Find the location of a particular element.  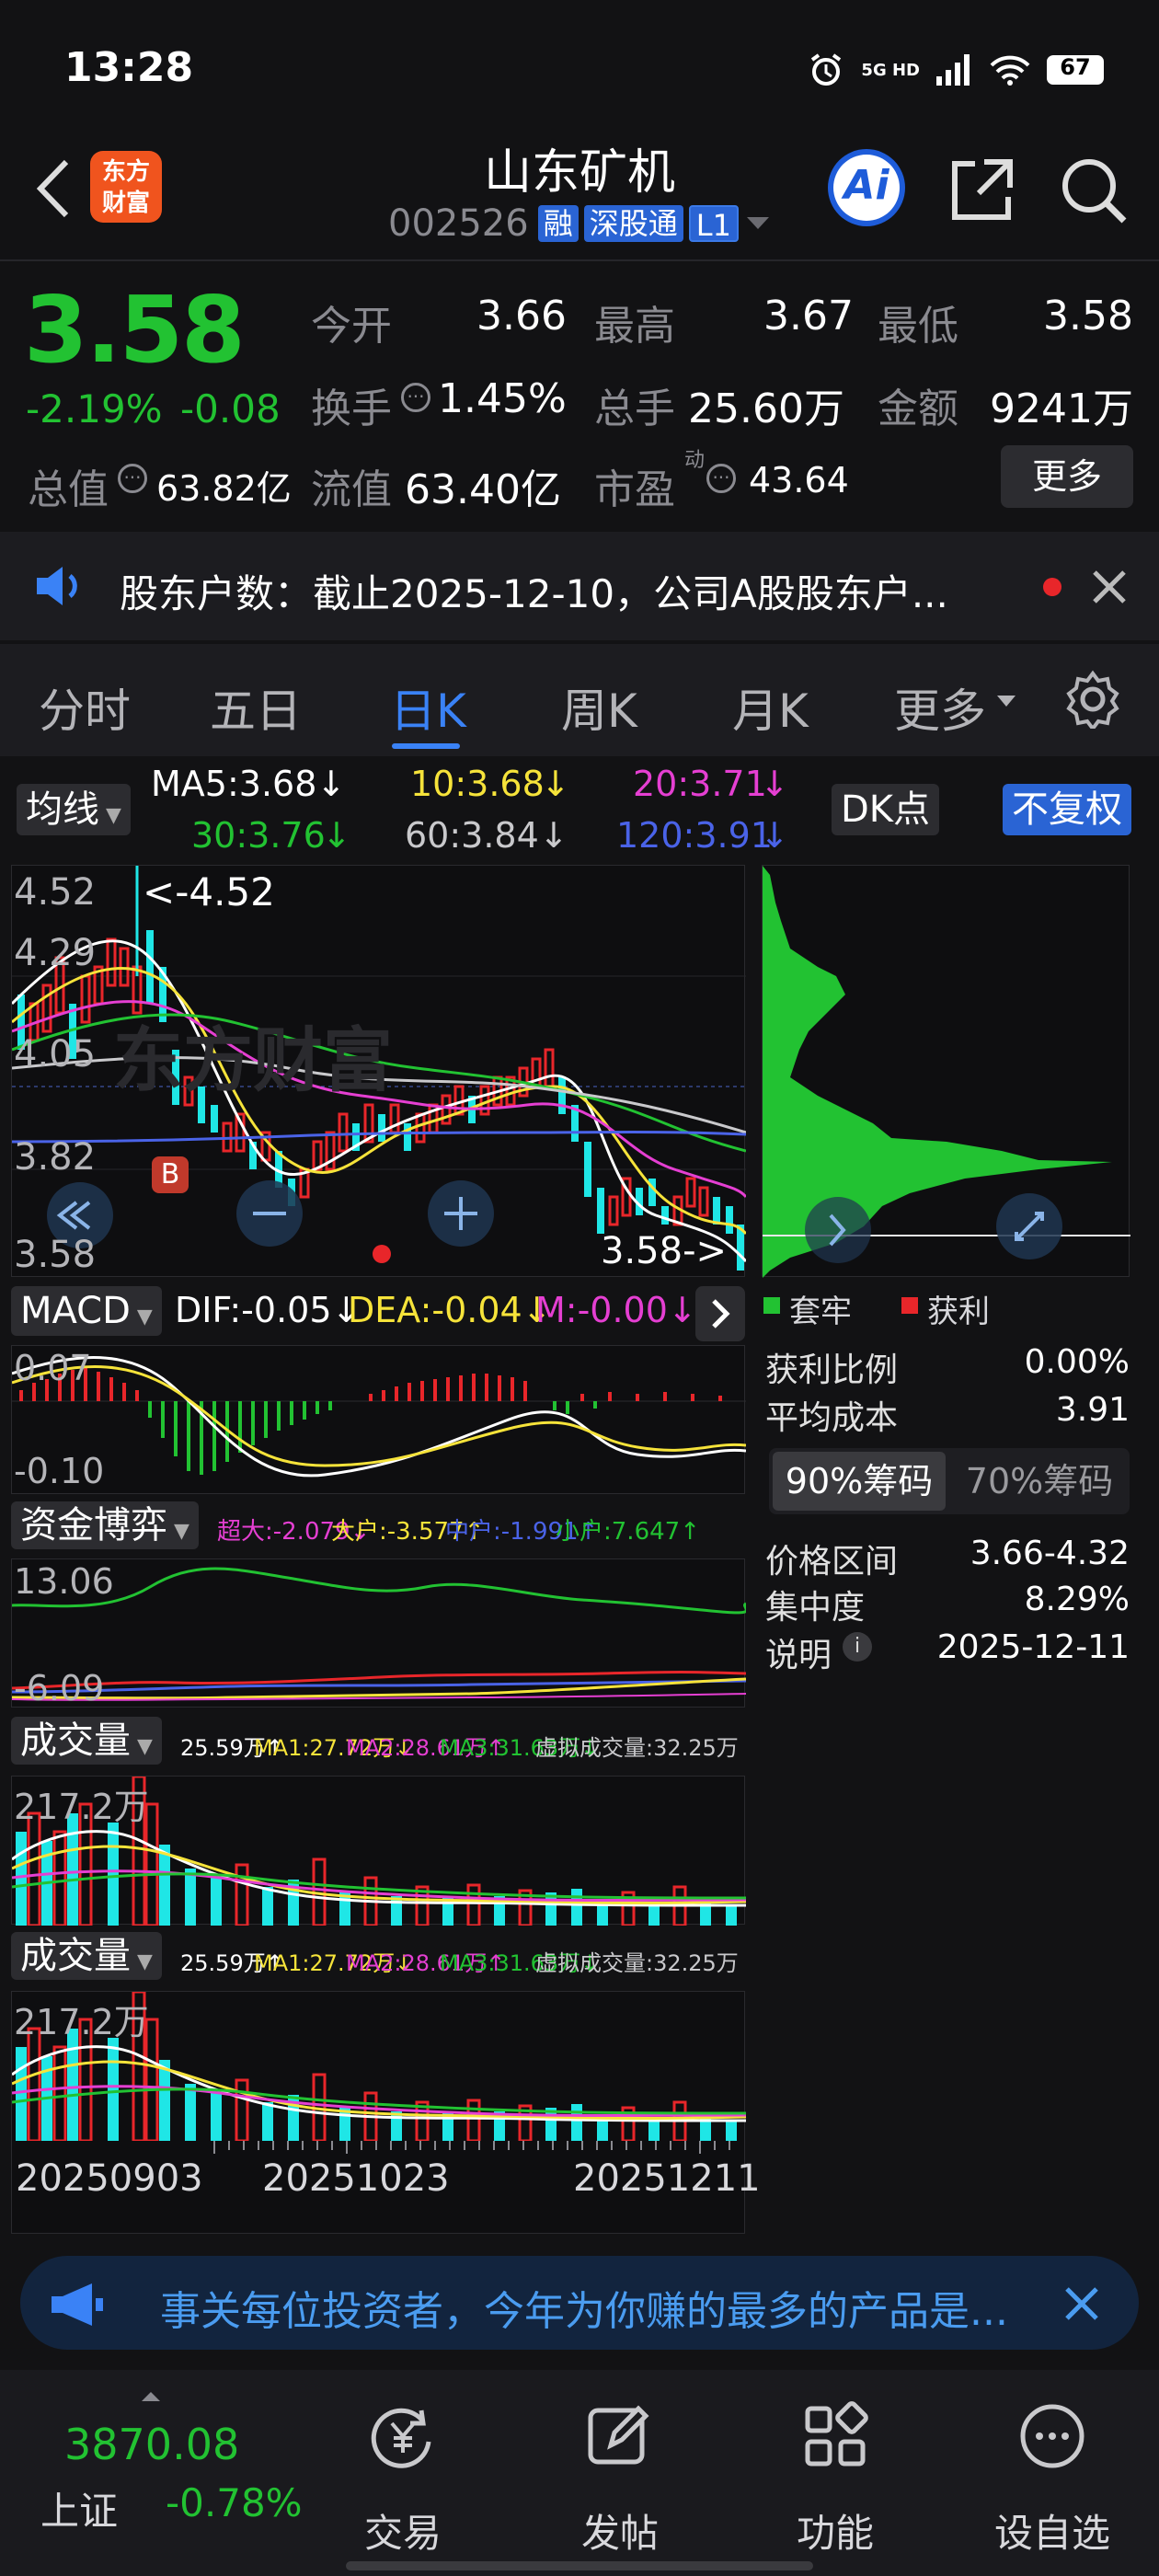

wifi-icon is located at coordinates (1010, 70).